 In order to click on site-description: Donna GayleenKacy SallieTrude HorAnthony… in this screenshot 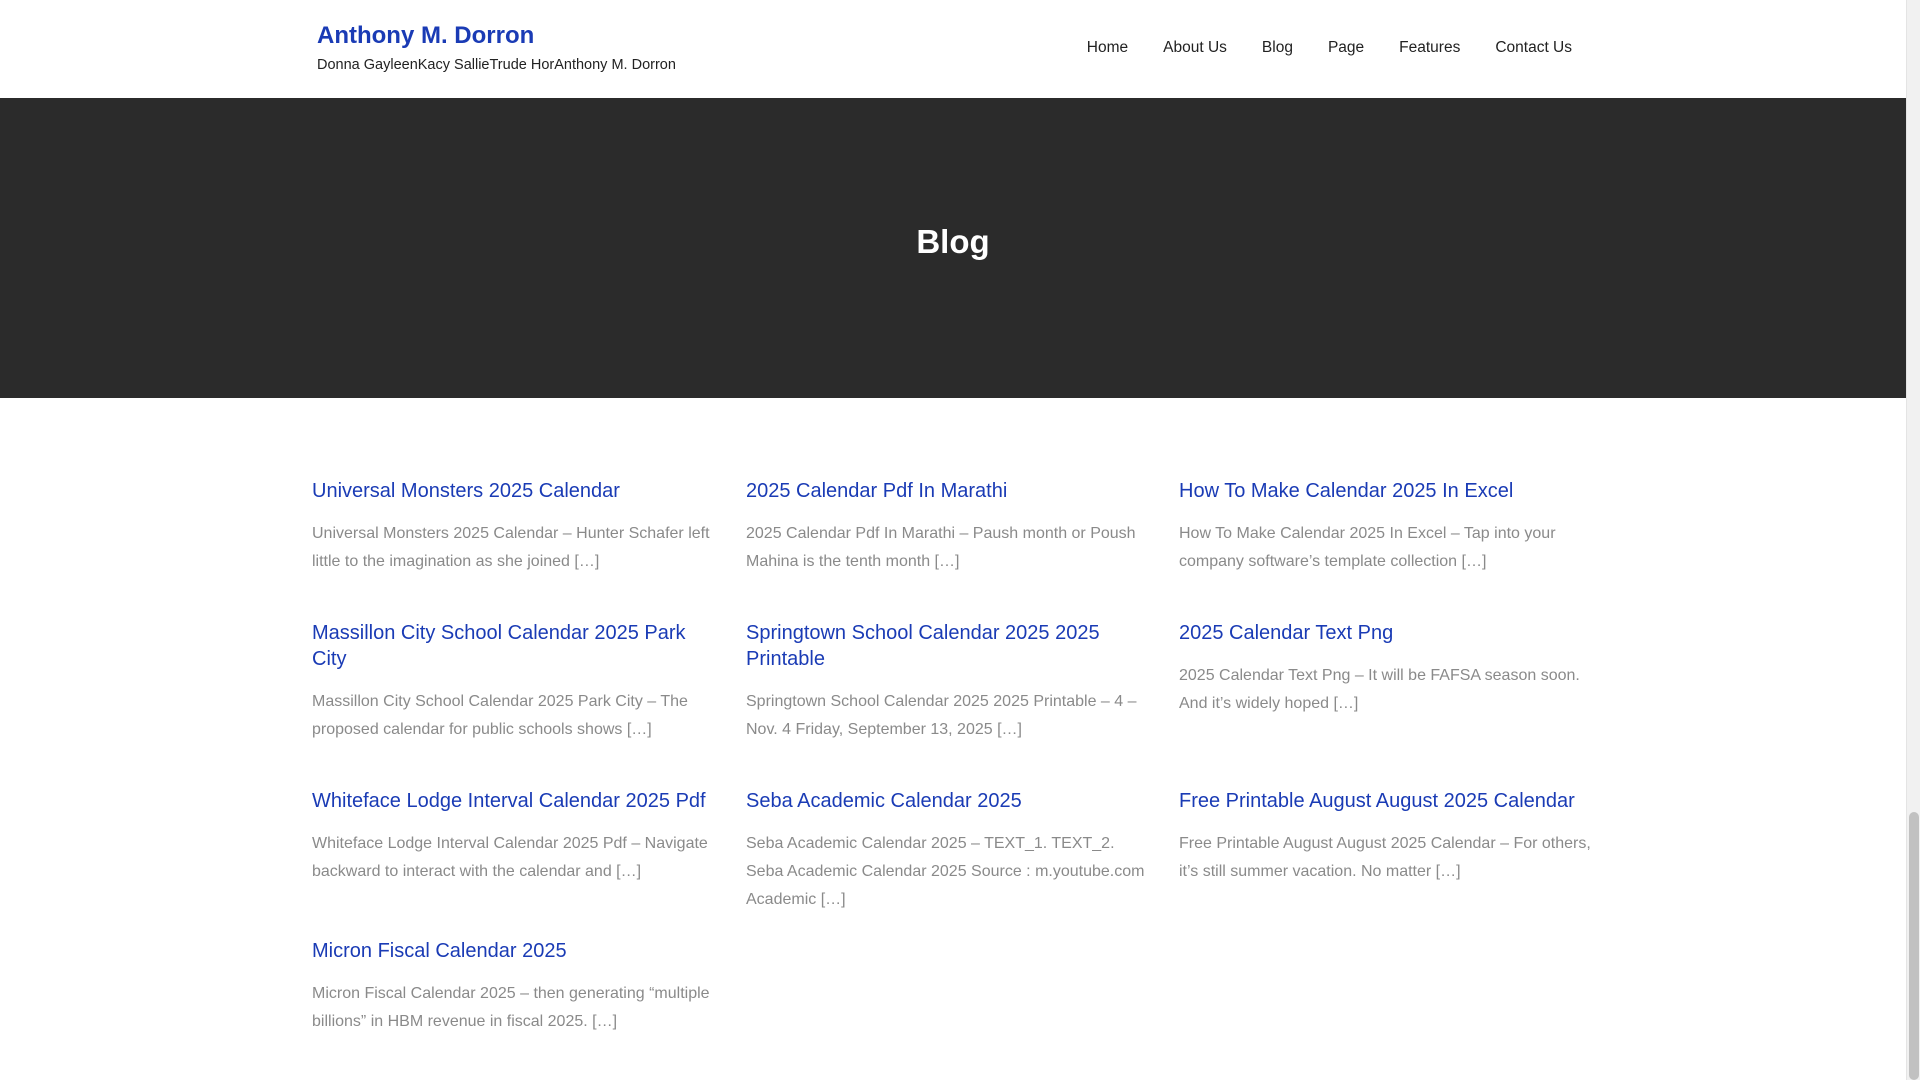, I will do `click(496, 65)`.